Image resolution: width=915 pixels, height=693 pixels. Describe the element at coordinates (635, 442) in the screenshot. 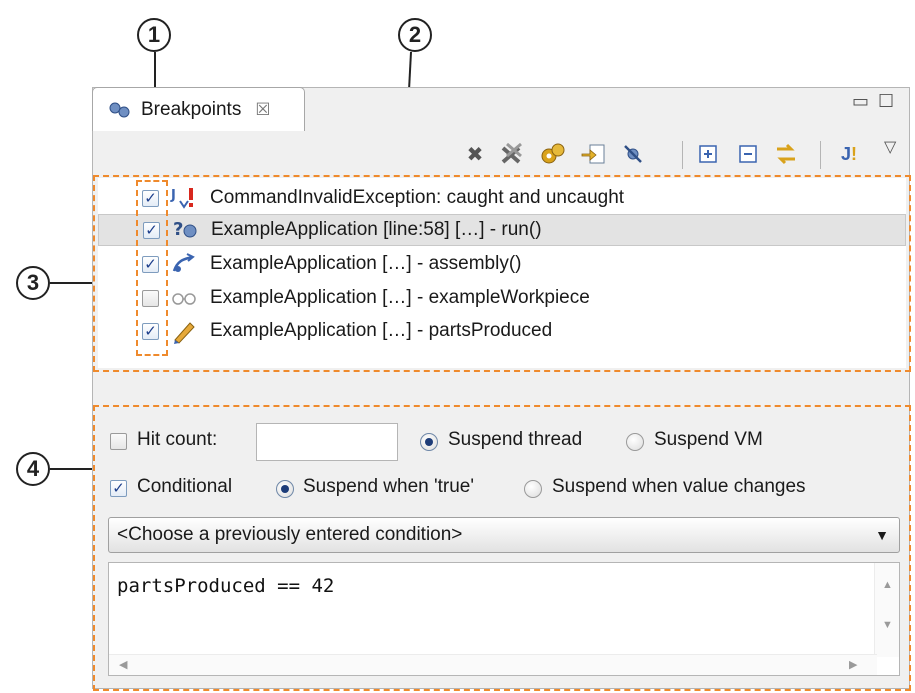

I see `suspend-vm-radio` at that location.